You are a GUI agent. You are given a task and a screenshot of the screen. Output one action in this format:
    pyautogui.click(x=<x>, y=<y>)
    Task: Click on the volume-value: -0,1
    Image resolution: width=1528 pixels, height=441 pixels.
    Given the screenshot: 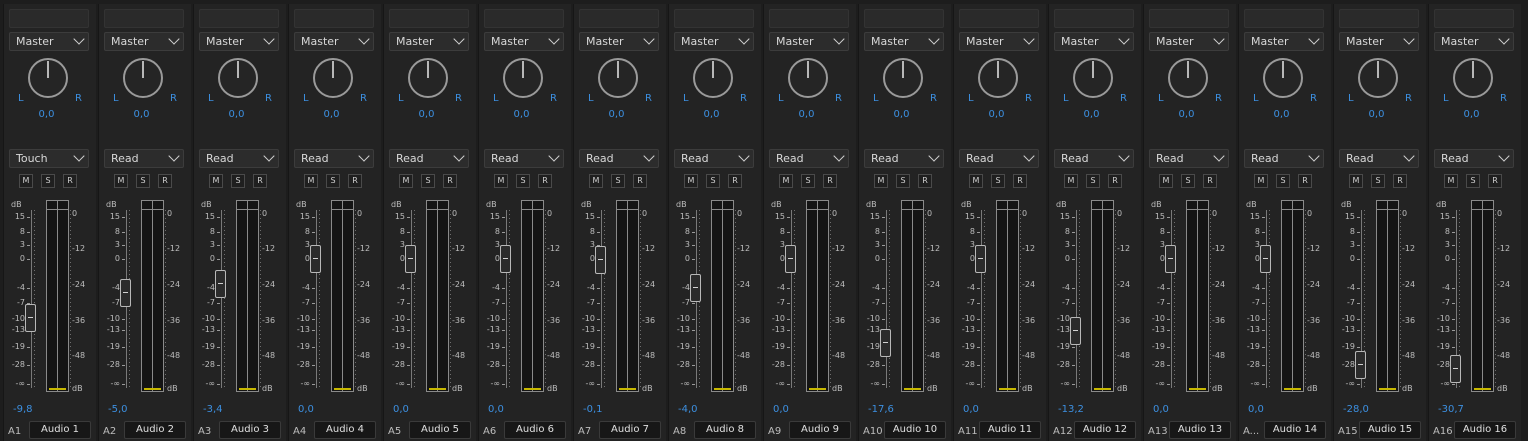 What is the action you would take?
    pyautogui.click(x=593, y=409)
    